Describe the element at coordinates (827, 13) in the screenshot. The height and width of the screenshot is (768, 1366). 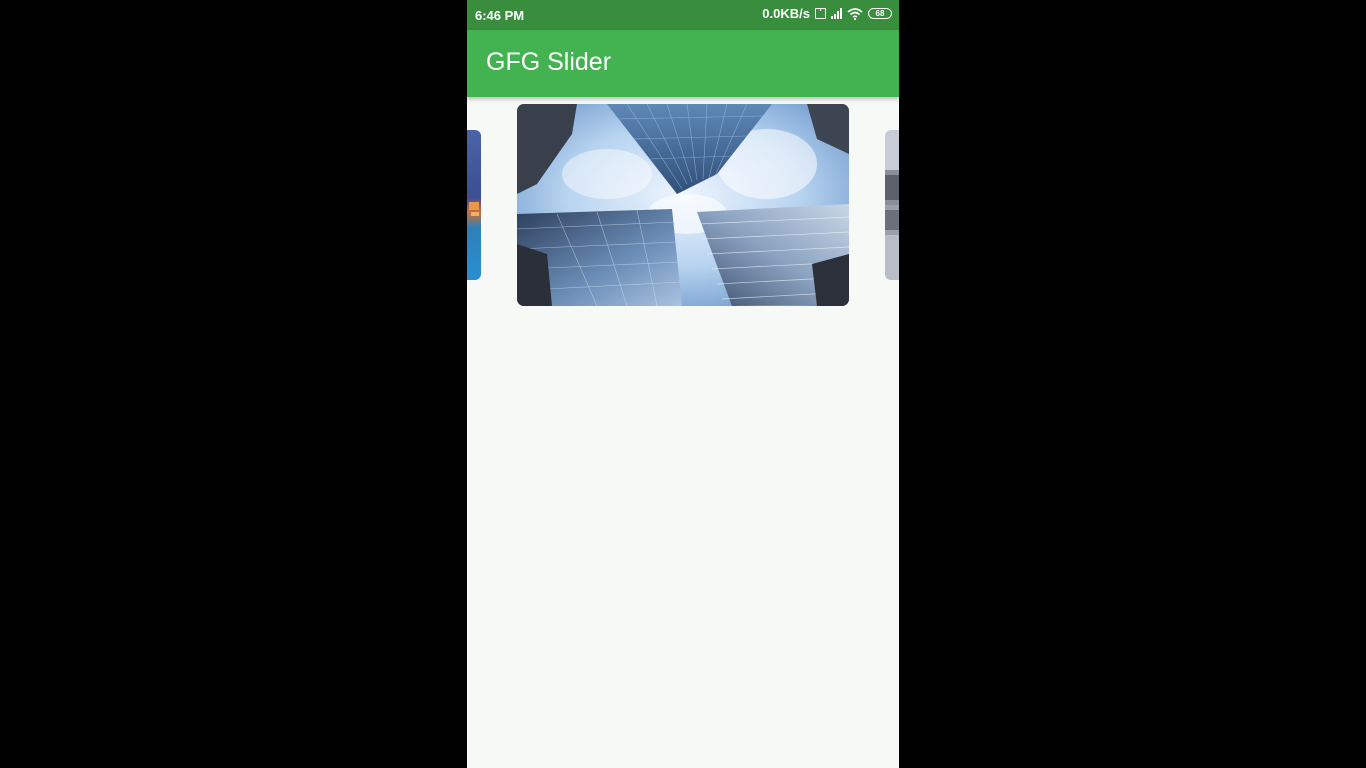
I see `status-indicators: 0.0KB/s ▪ 68` at that location.